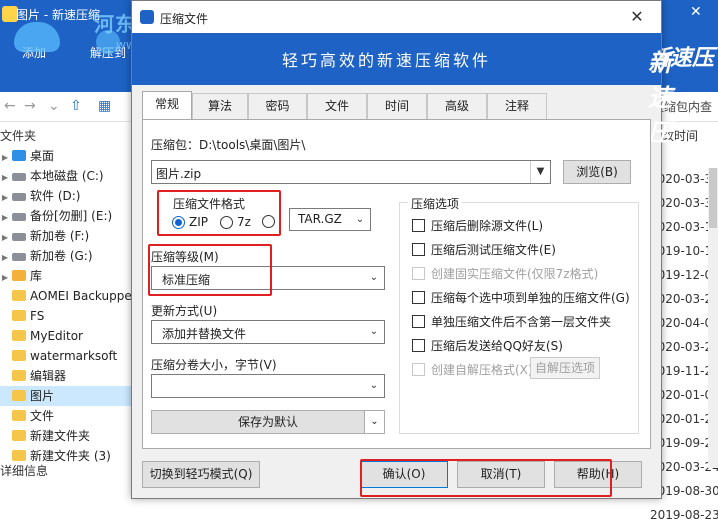 This screenshot has width=718, height=527. Describe the element at coordinates (74, 356) in the screenshot. I see `tree-item-label: watermarksoft` at that location.